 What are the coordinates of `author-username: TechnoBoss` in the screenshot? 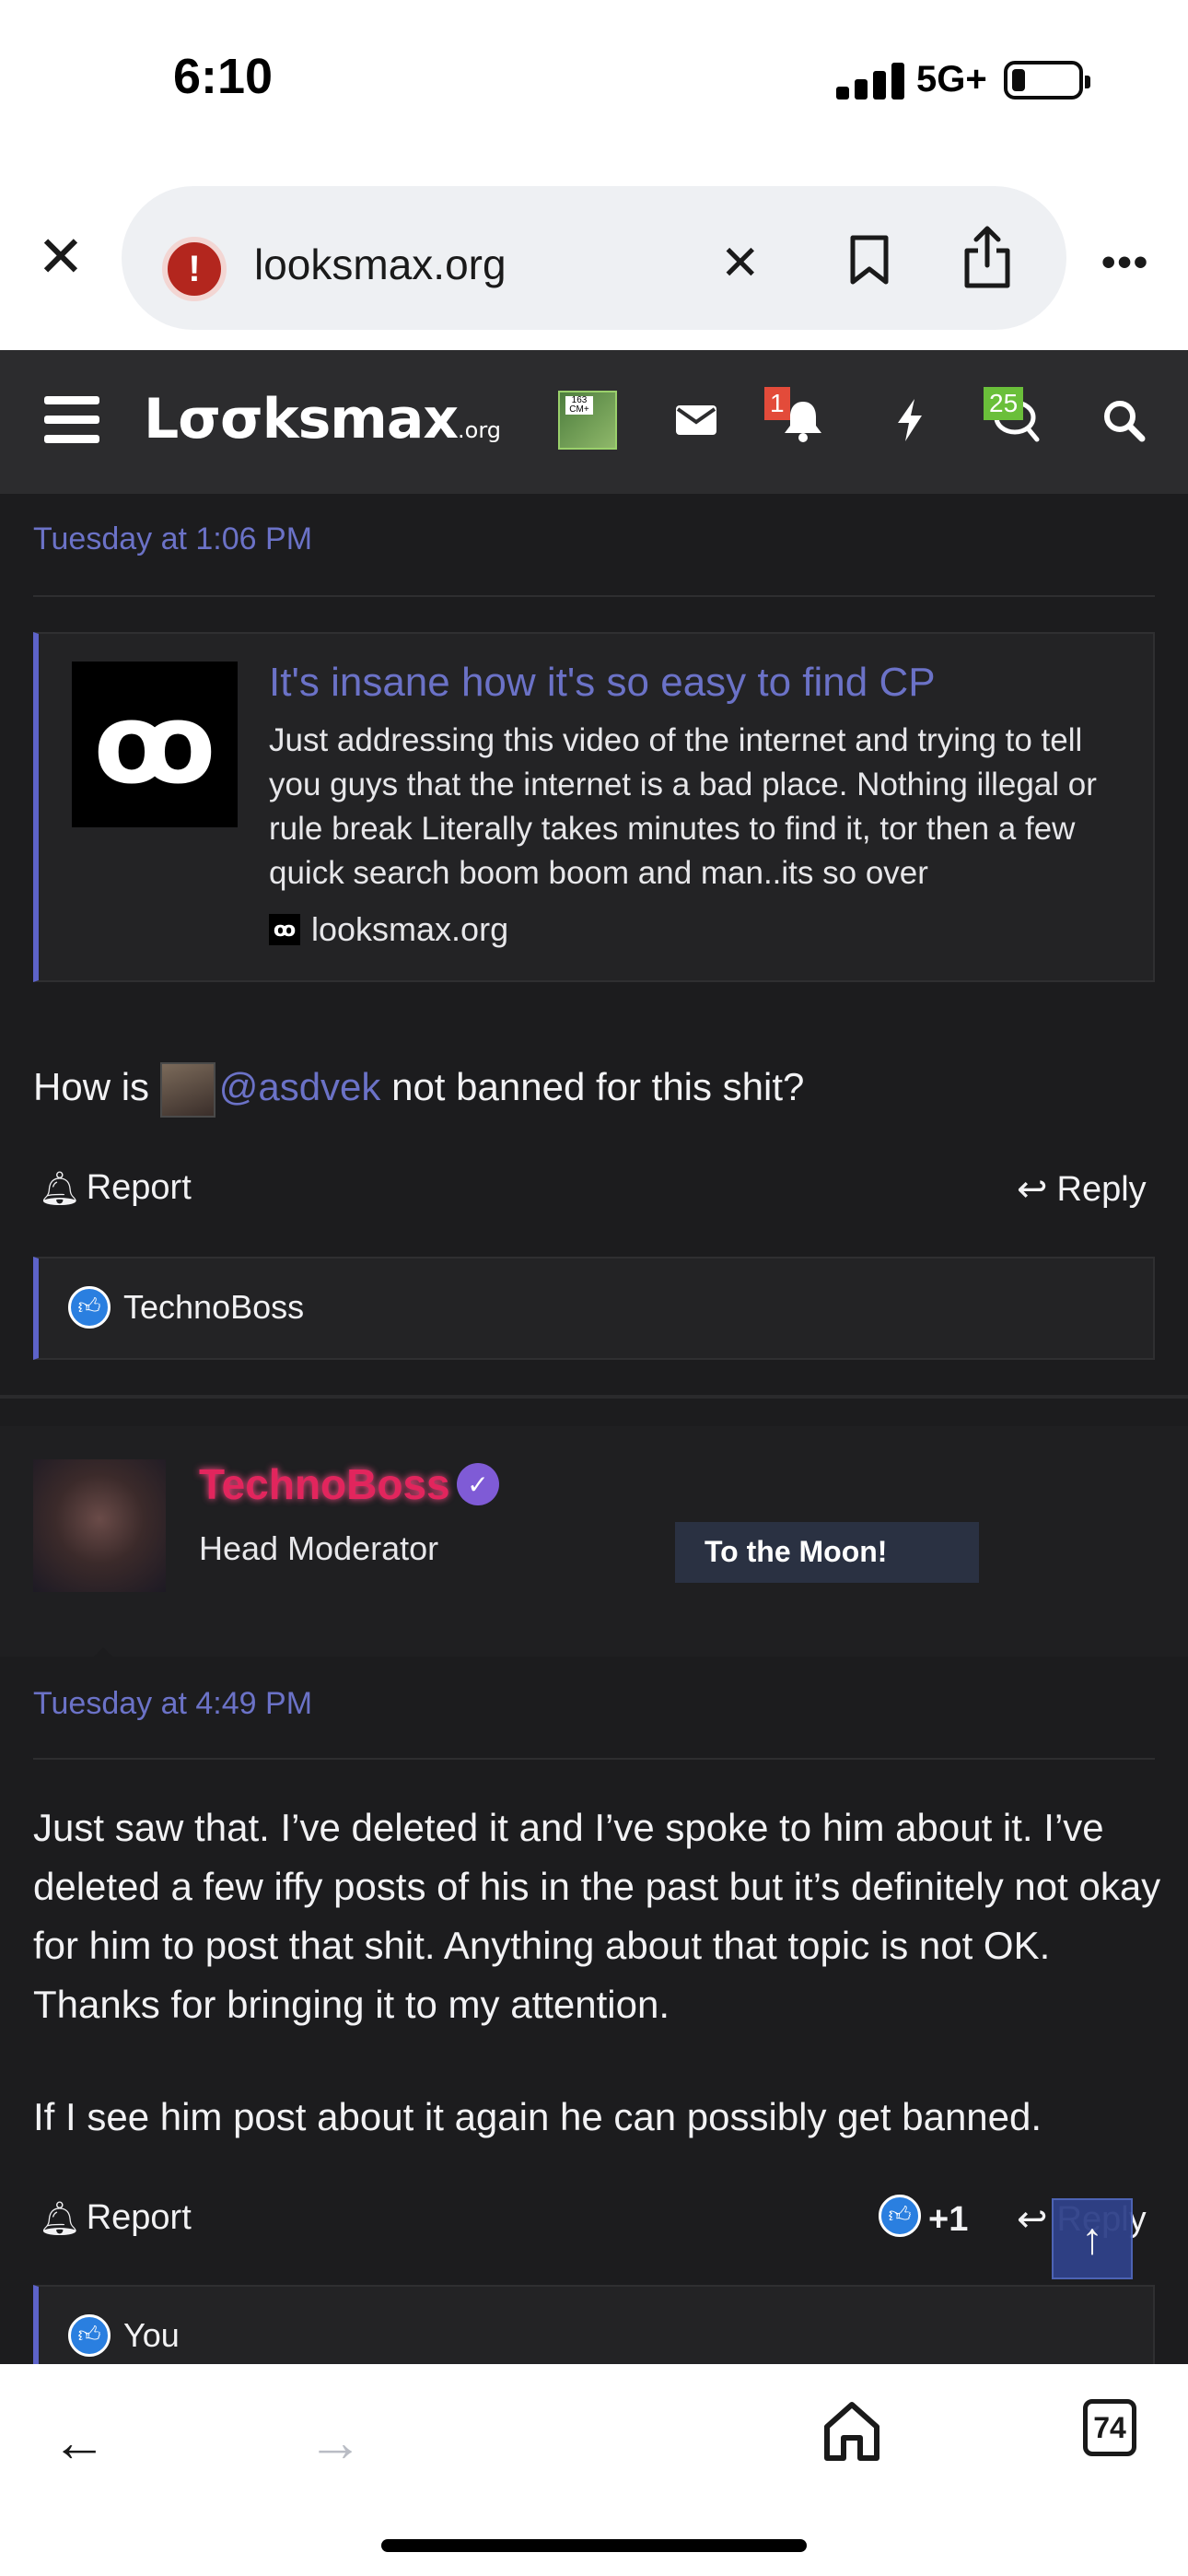 It's located at (324, 1484).